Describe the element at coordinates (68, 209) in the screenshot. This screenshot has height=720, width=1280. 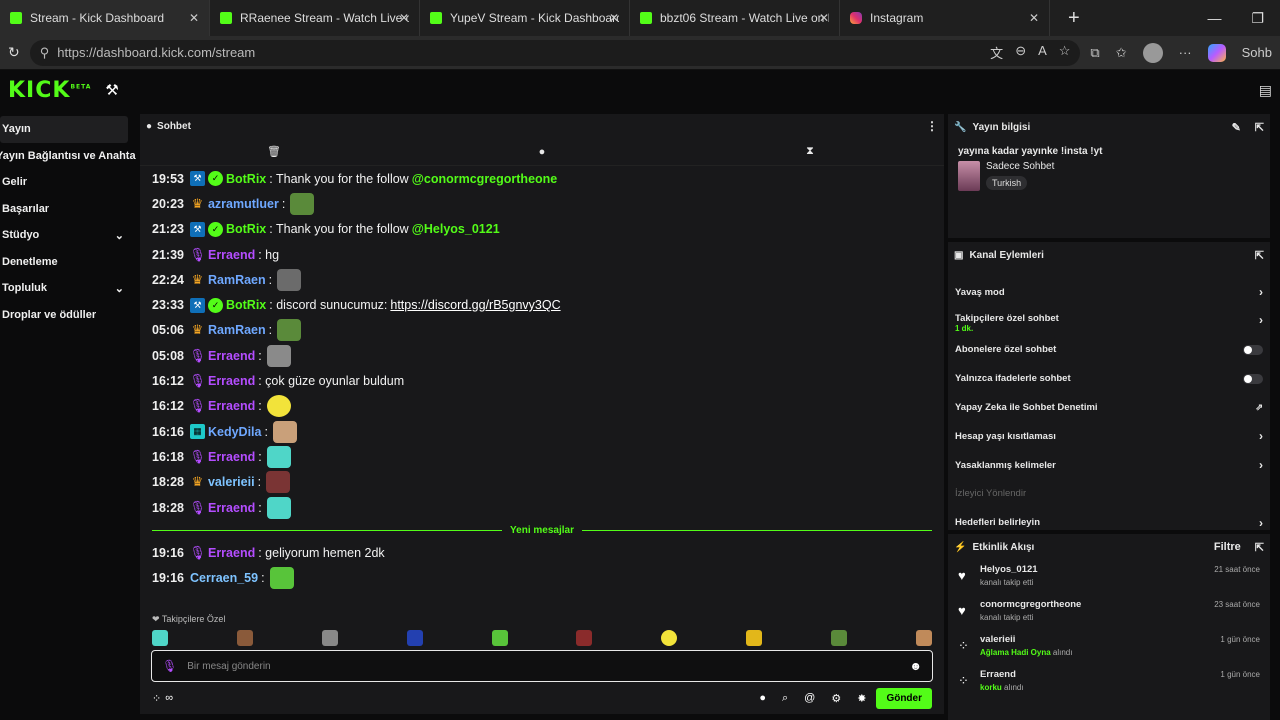
I see `sidebar-item-achievements: Başarılar` at that location.